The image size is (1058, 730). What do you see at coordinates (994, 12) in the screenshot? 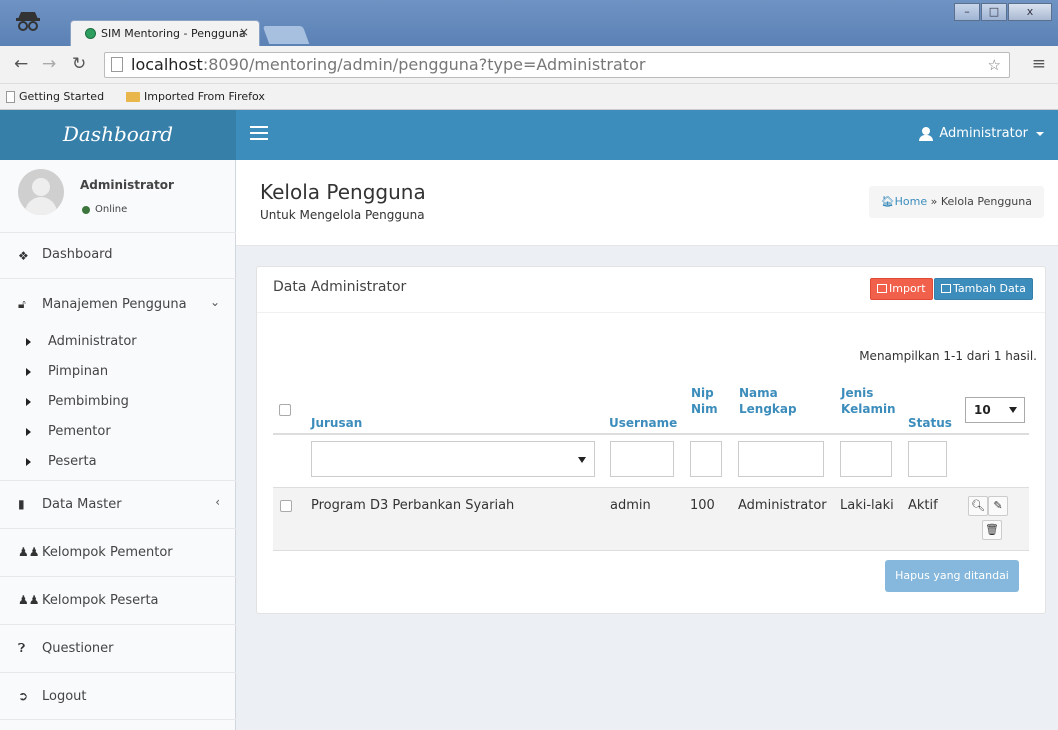
I see `maximize-button: □` at bounding box center [994, 12].